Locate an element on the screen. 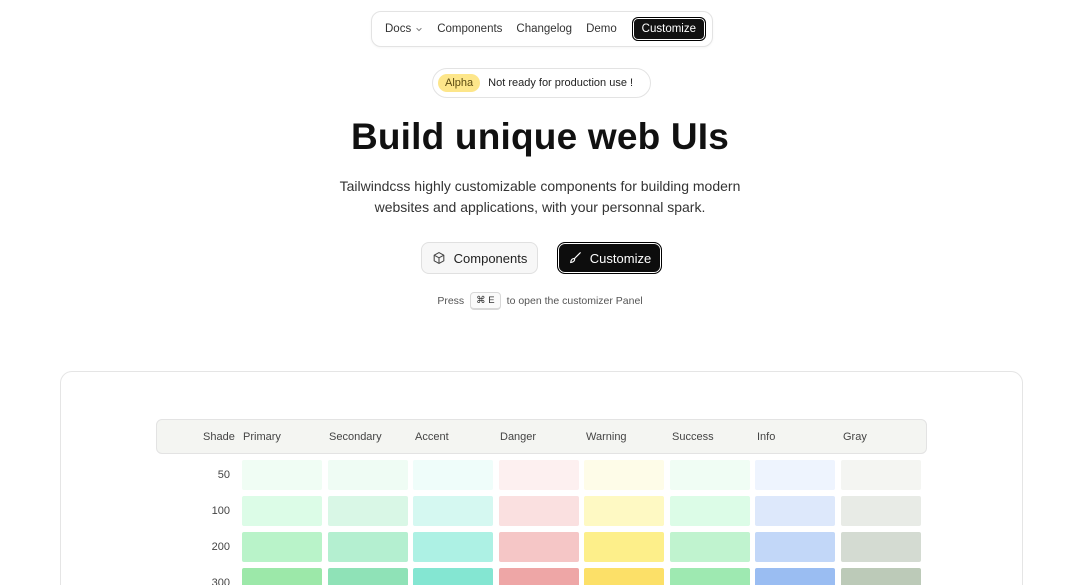 Image resolution: width=1080 pixels, height=585 pixels. shade-label: 300 is located at coordinates (220, 581).